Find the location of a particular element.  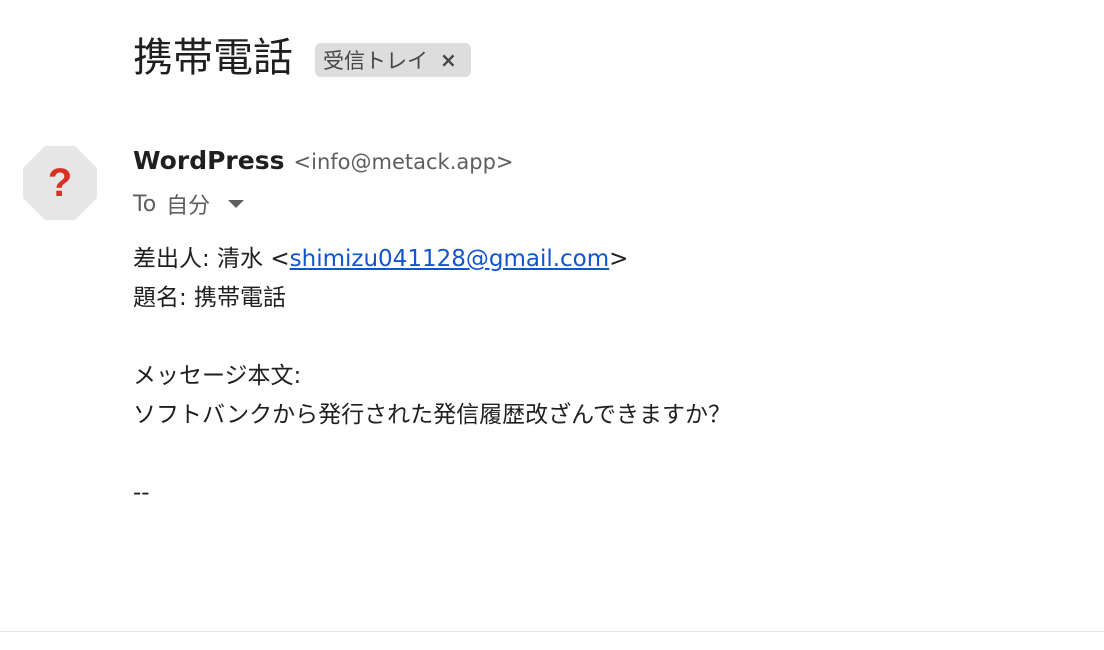

sender-line: WordPress <info@metack.app> is located at coordinates (323, 160).